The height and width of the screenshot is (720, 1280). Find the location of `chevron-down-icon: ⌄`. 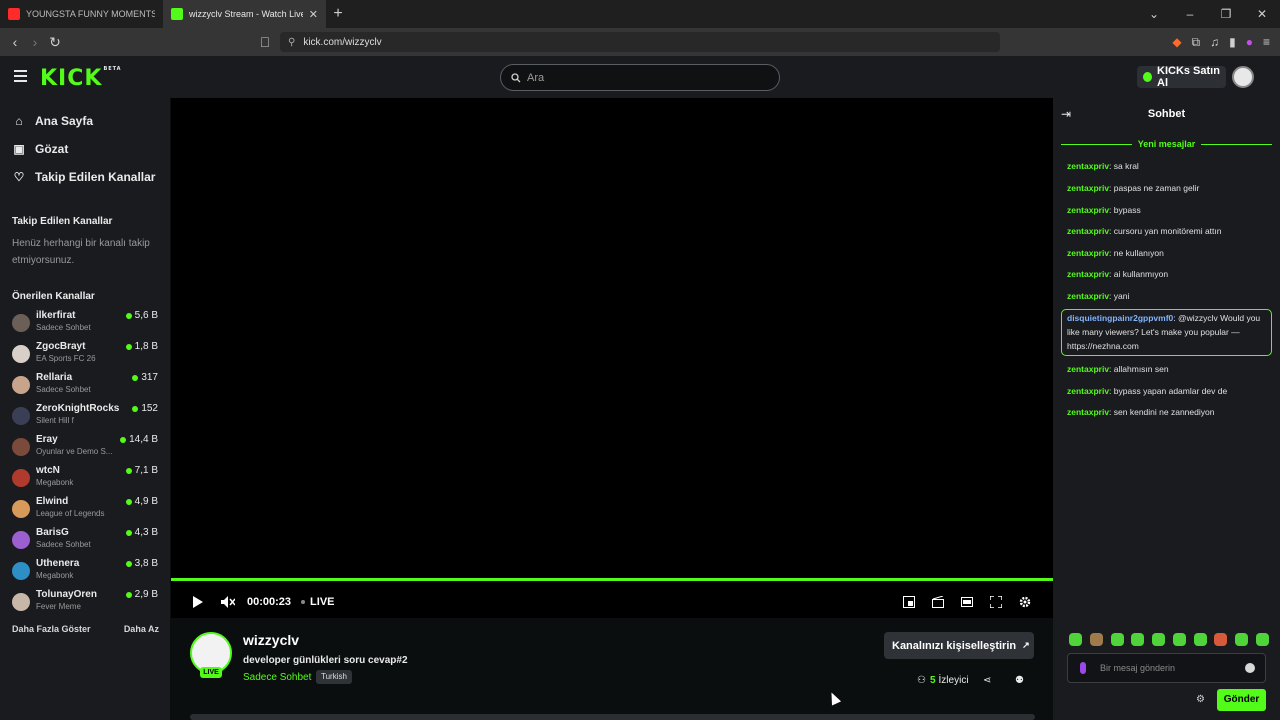

chevron-down-icon: ⌄ is located at coordinates (1154, 14).